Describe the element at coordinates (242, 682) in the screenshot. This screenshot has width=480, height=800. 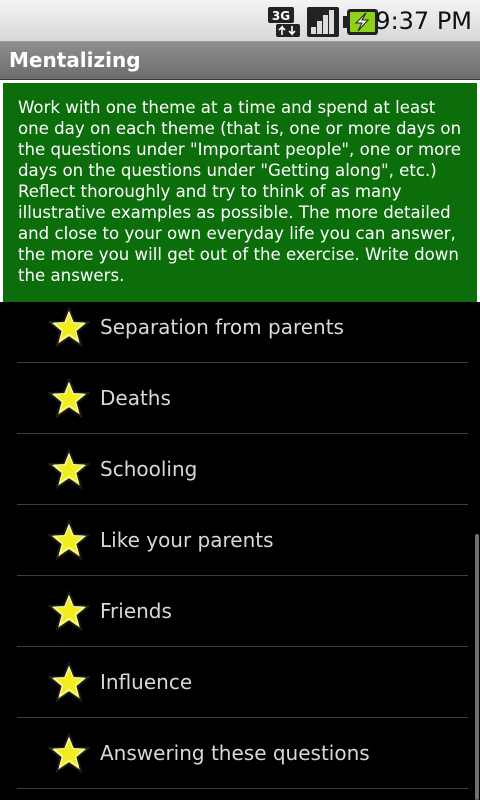
I see `list-item-influence: Influence` at that location.